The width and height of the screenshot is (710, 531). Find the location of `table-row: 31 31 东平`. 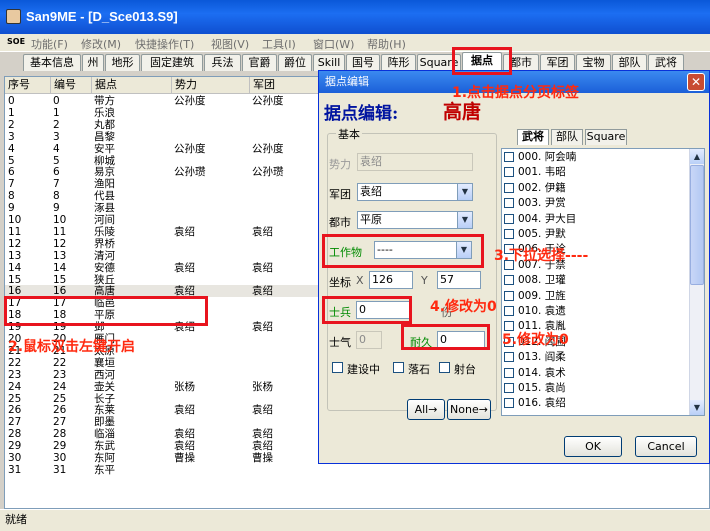

table-row: 31 31 东平 is located at coordinates (357, 470).